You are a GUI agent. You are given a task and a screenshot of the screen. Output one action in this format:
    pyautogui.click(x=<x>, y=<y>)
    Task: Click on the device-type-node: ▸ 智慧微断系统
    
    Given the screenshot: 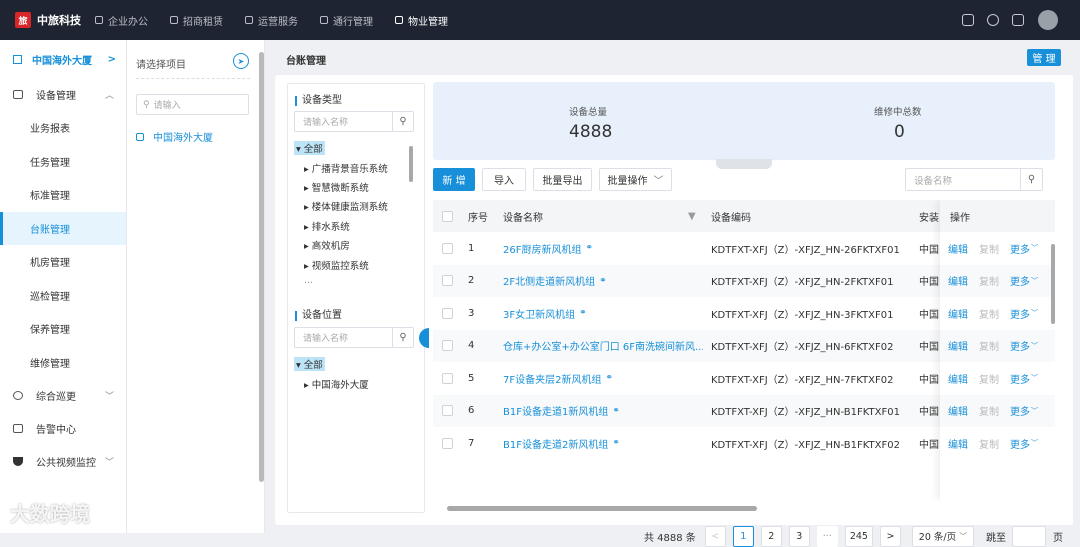 What is the action you would take?
    pyautogui.click(x=336, y=187)
    